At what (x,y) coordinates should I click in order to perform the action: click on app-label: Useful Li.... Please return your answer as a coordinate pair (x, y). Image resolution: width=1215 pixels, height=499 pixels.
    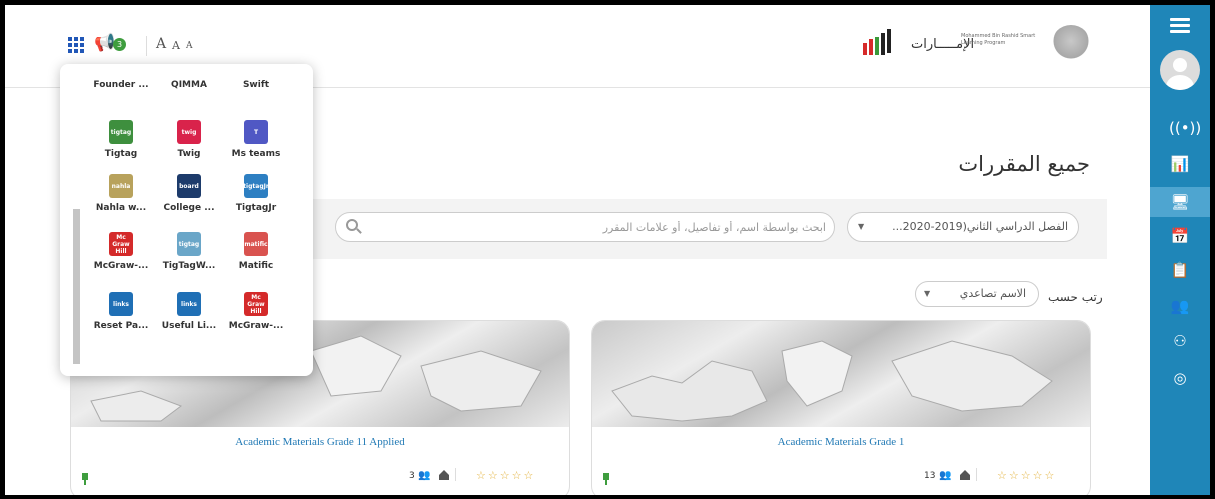
    Looking at the image, I should click on (189, 326).